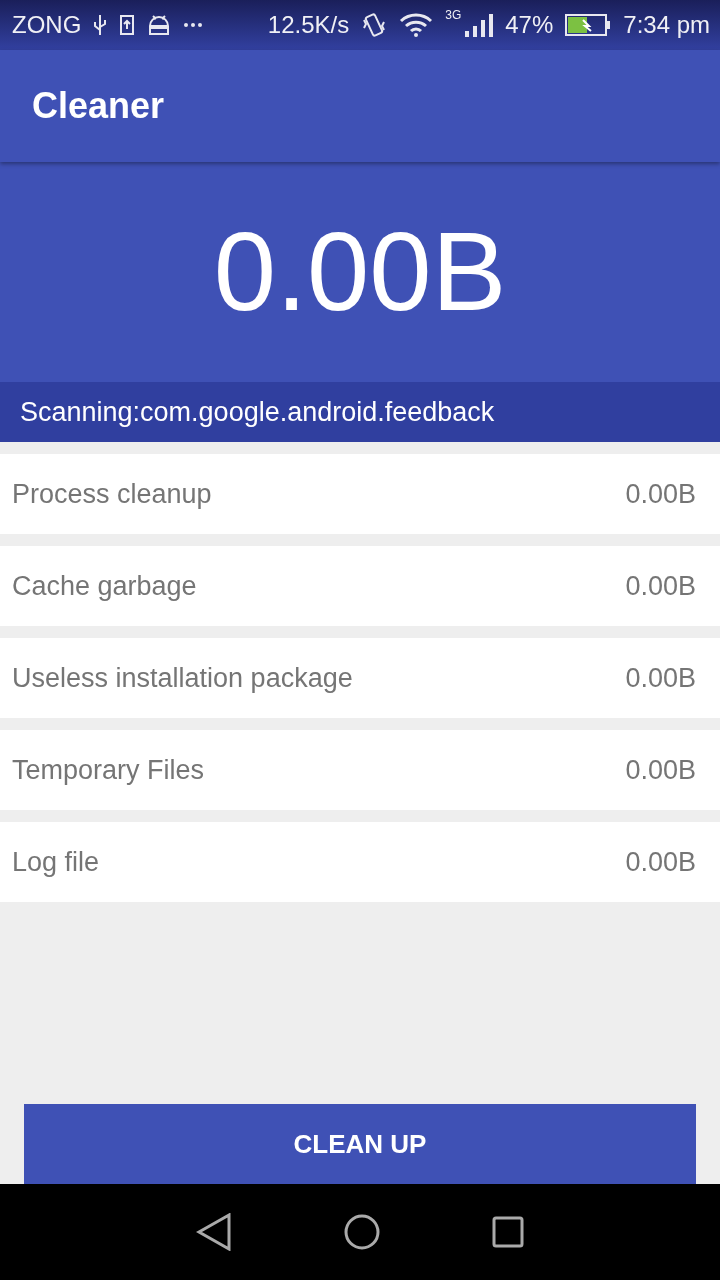 Image resolution: width=720 pixels, height=1280 pixels. Describe the element at coordinates (56, 862) in the screenshot. I see `item-label: Log file` at that location.